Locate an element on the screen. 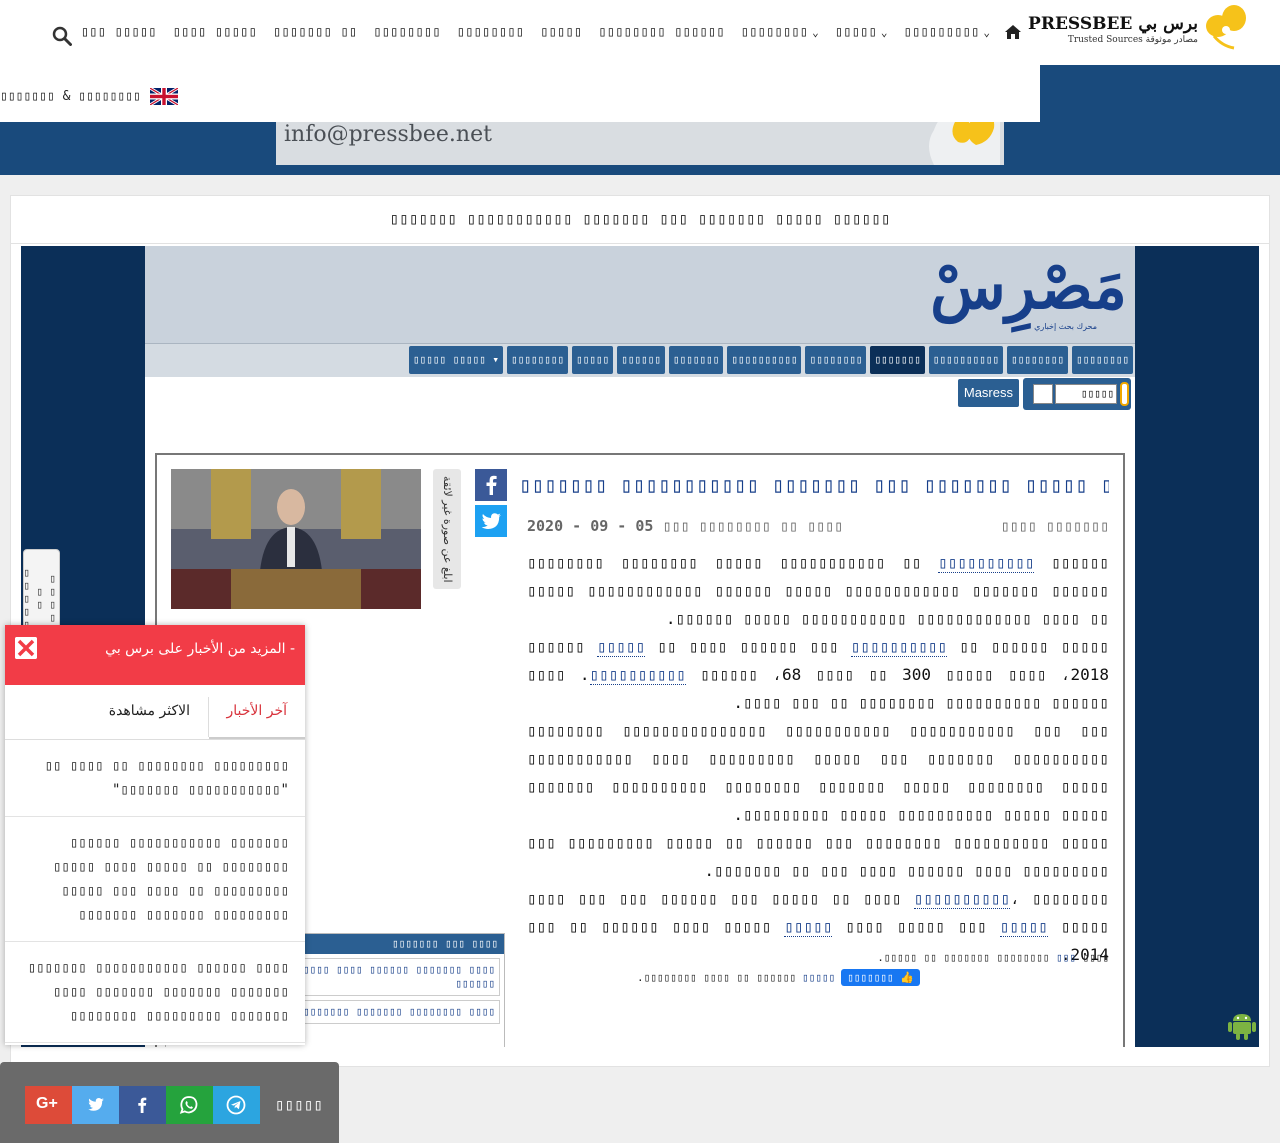 The height and width of the screenshot is (1143, 1280). sub-navbar: ▯▯▯▯▯▯▯ & ▯▯▯▯▯▯▯▯ is located at coordinates (520, 93).